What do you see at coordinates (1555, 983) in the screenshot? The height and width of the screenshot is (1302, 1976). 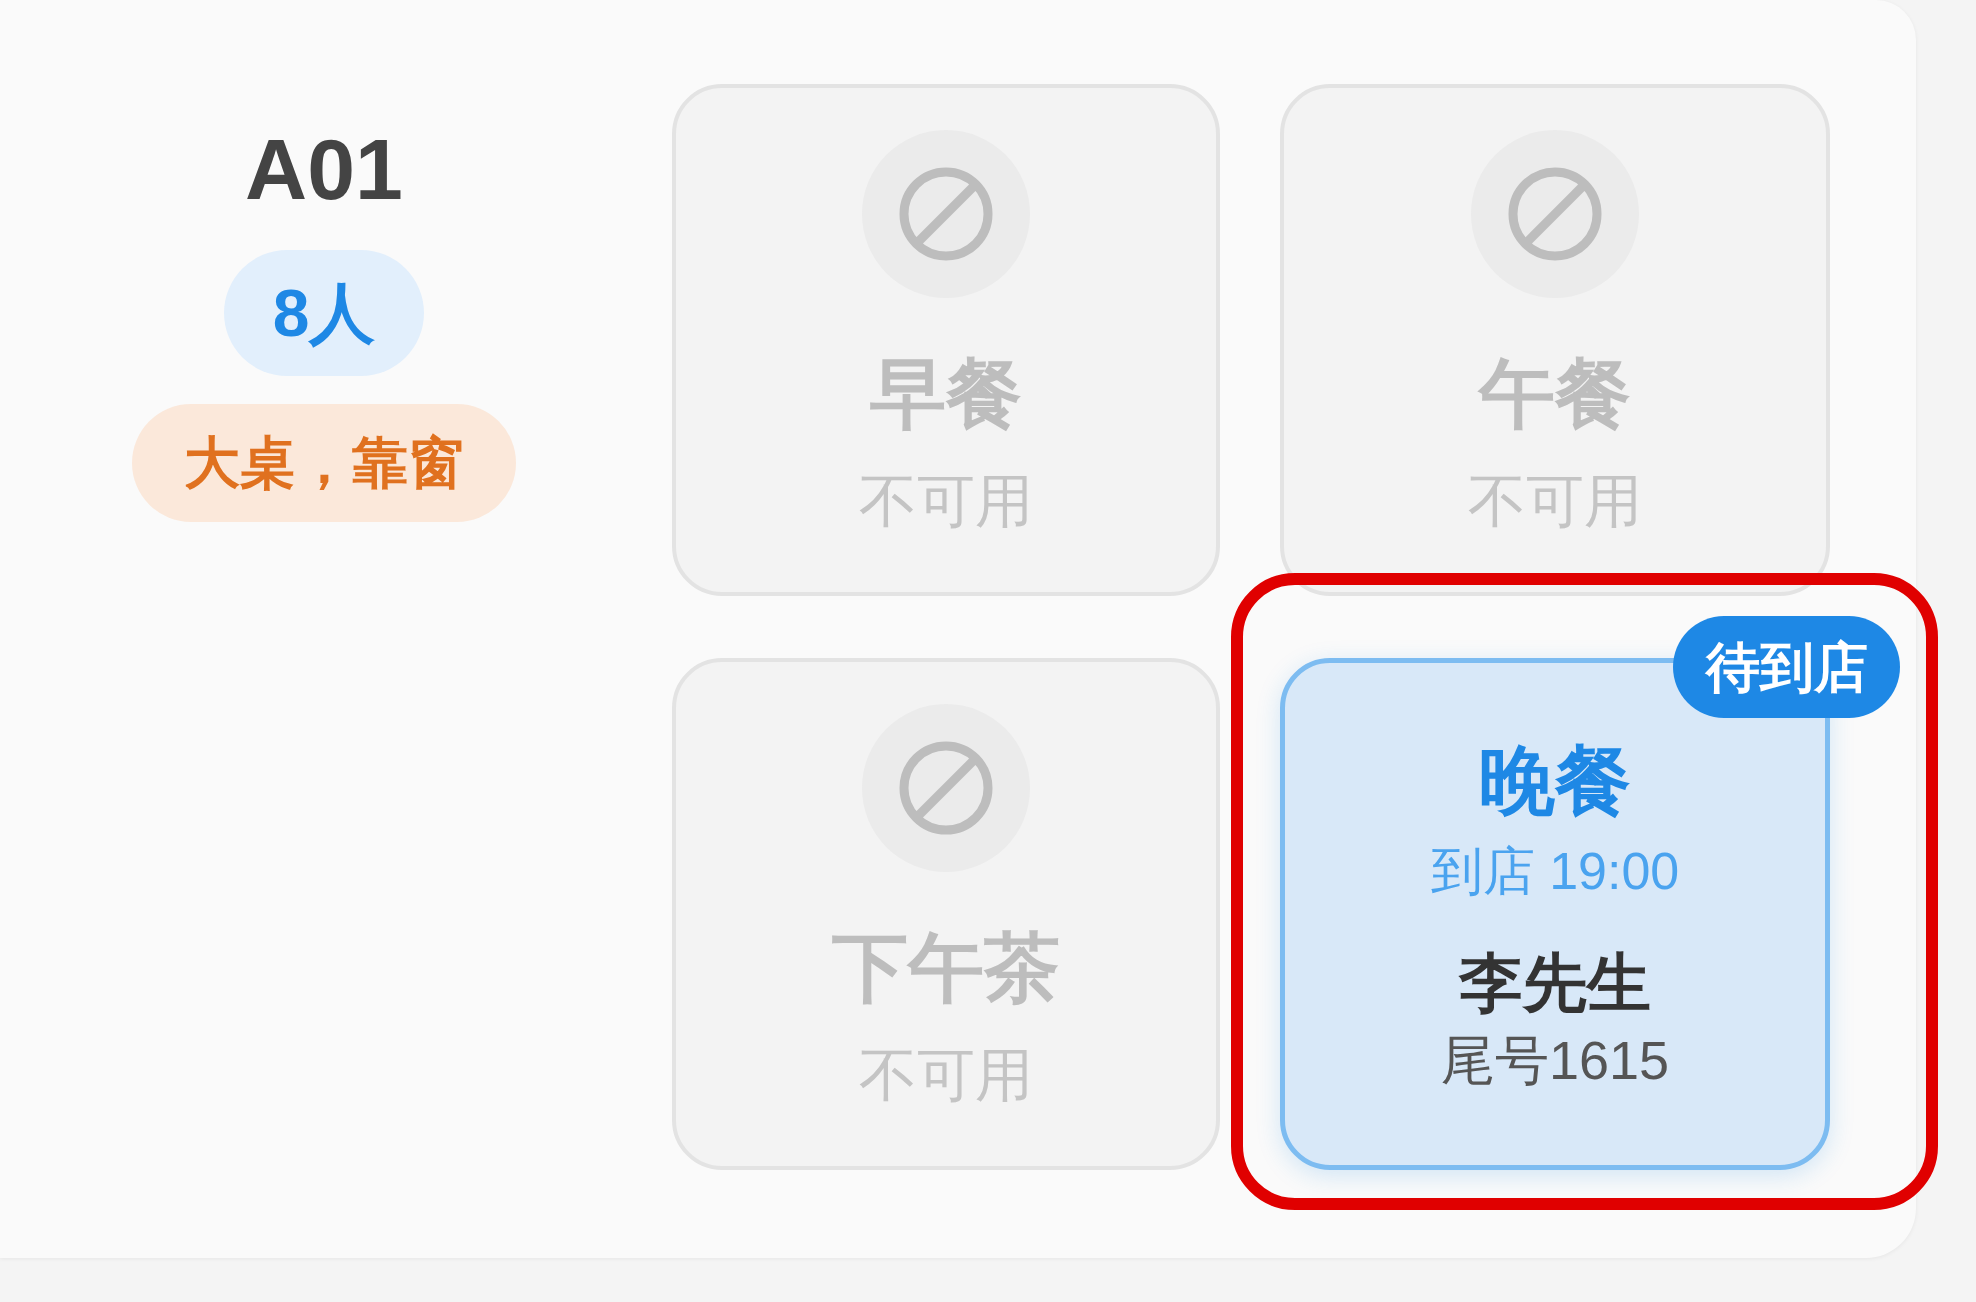 I see `guest-name: 李先生` at bounding box center [1555, 983].